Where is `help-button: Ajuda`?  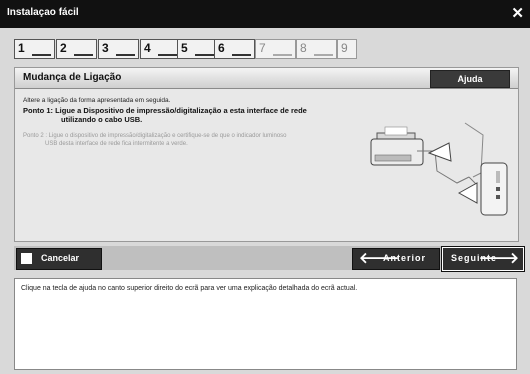
help-button: Ajuda is located at coordinates (470, 79).